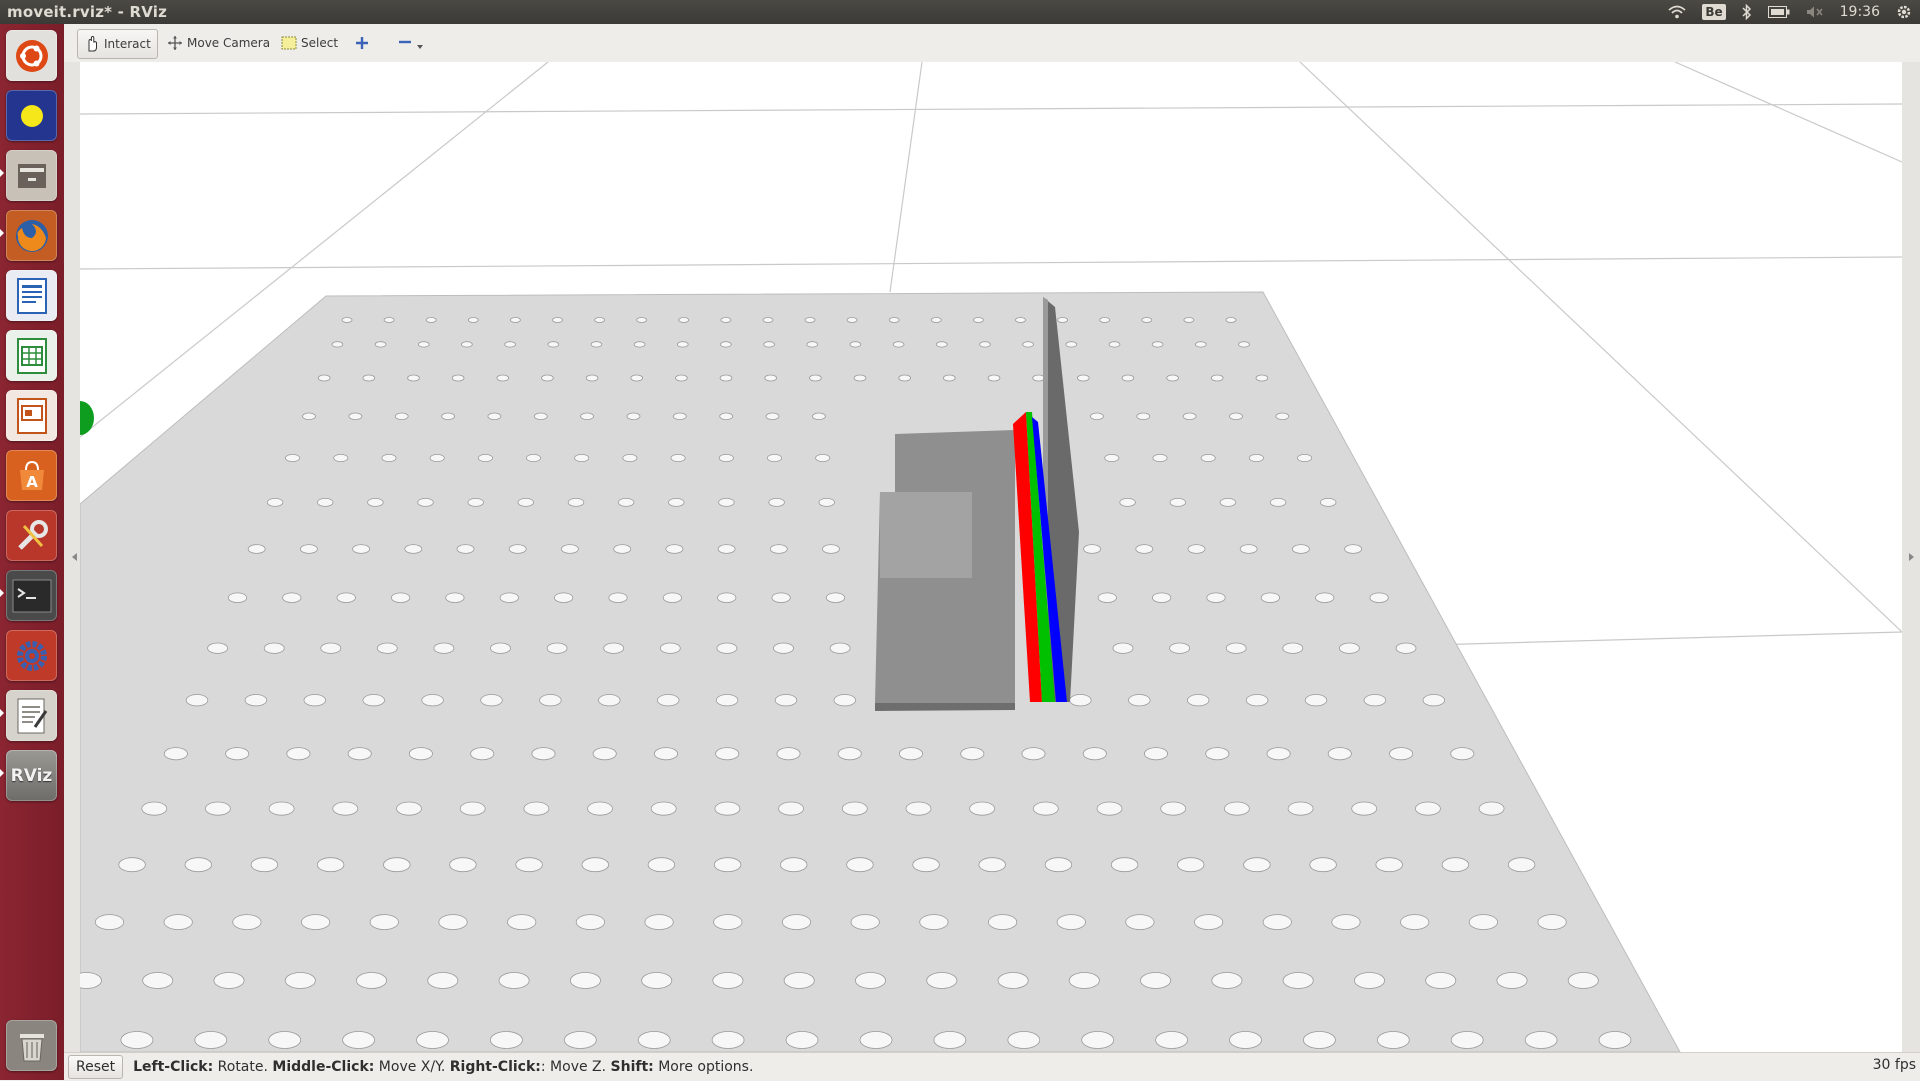  What do you see at coordinates (412, 1067) in the screenshot?
I see `hint-middle-val: Move X/Y.` at bounding box center [412, 1067].